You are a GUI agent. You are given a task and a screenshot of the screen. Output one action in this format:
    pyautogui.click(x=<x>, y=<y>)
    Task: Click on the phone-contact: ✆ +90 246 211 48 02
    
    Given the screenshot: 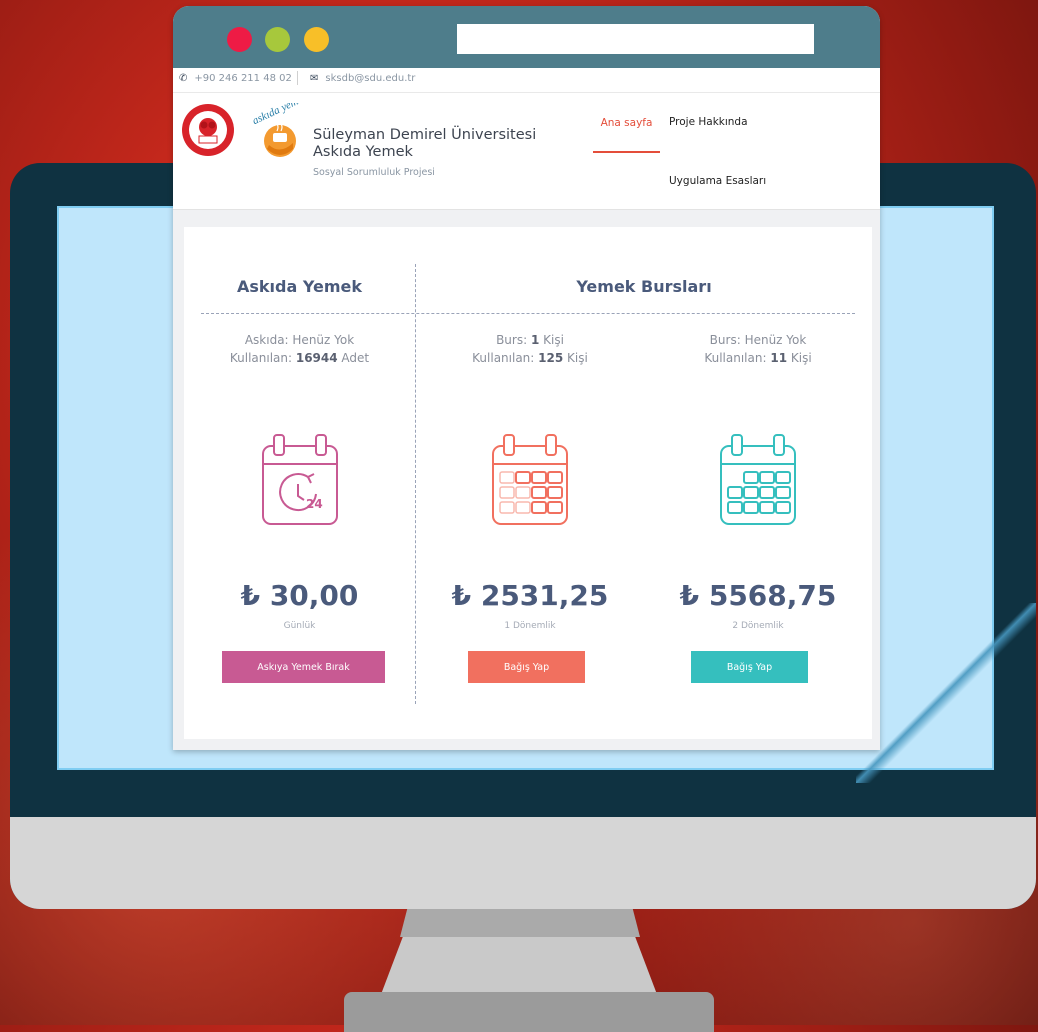 What is the action you would take?
    pyautogui.click(x=235, y=78)
    